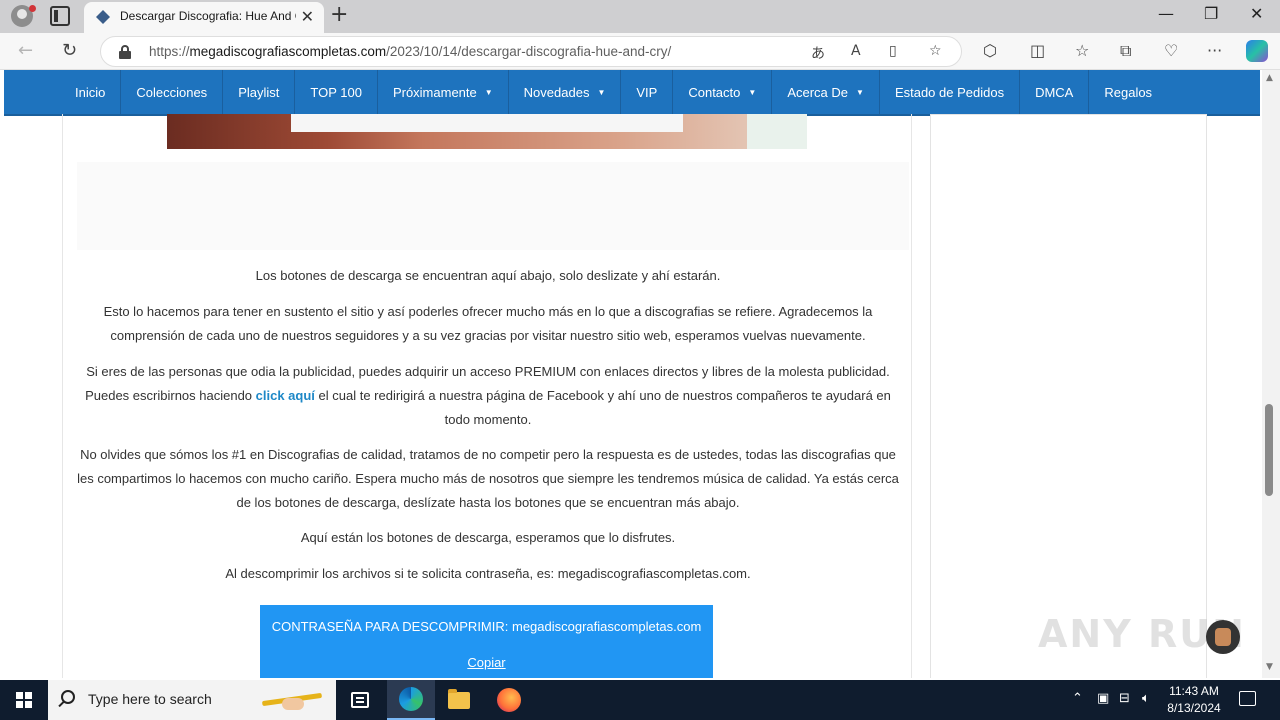 This screenshot has height=720, width=1280. I want to click on lock-icon, so click(125, 52).